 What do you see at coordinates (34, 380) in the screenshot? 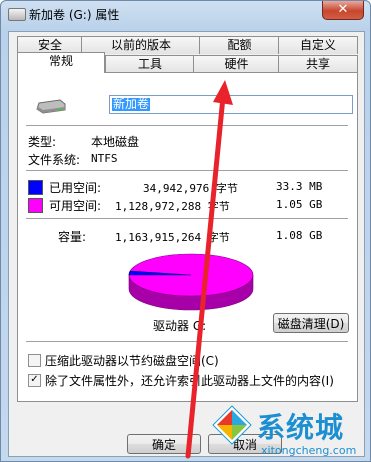
I see `index-checkbox: ✓` at bounding box center [34, 380].